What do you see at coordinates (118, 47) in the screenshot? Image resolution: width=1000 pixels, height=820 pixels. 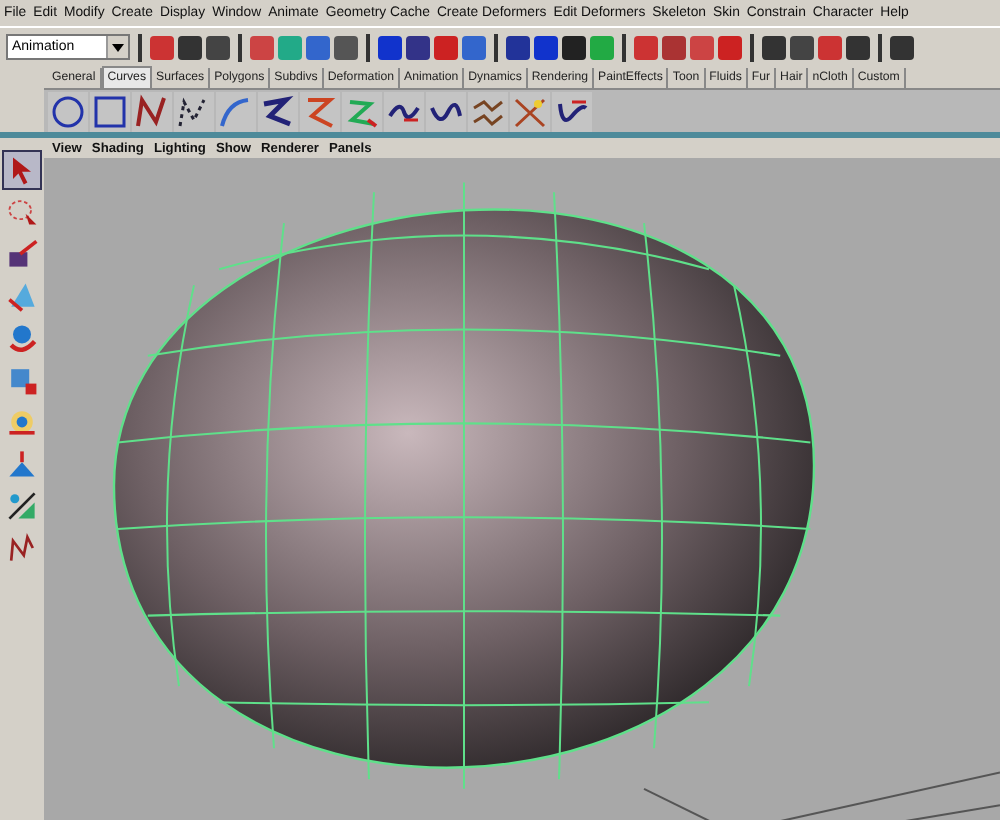 I see `caret-icon` at bounding box center [118, 47].